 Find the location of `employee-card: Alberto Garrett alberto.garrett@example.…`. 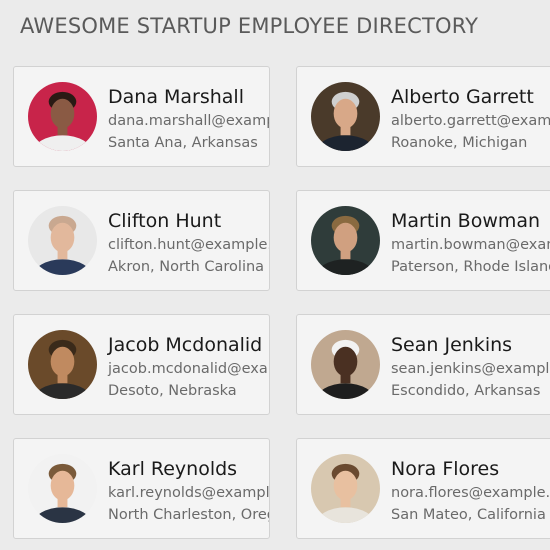

employee-card: Alberto Garrett alberto.garrett@example.… is located at coordinates (423, 116).